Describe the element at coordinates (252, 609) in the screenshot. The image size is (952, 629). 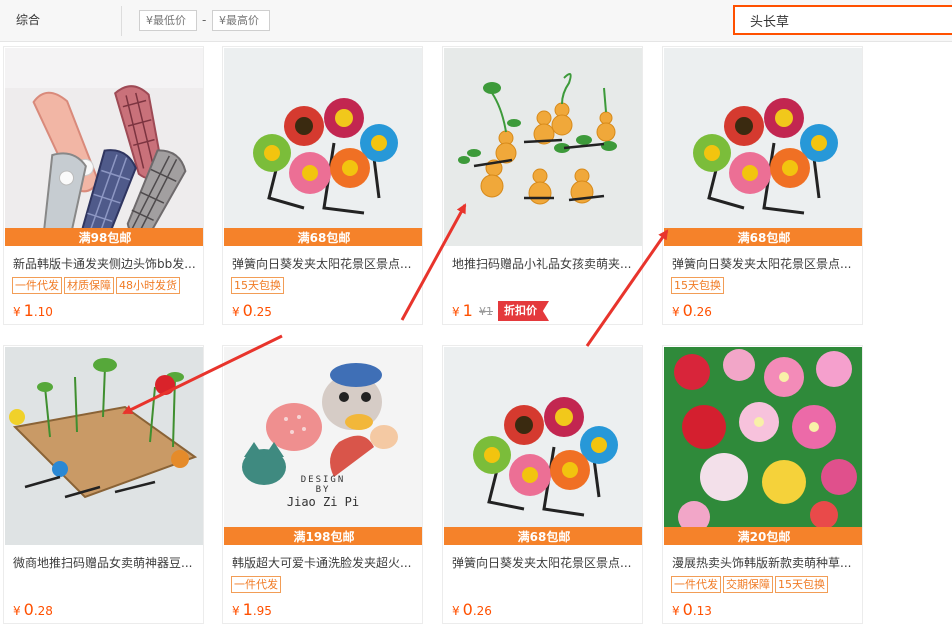
I see `product-price: ¥1.95` at that location.